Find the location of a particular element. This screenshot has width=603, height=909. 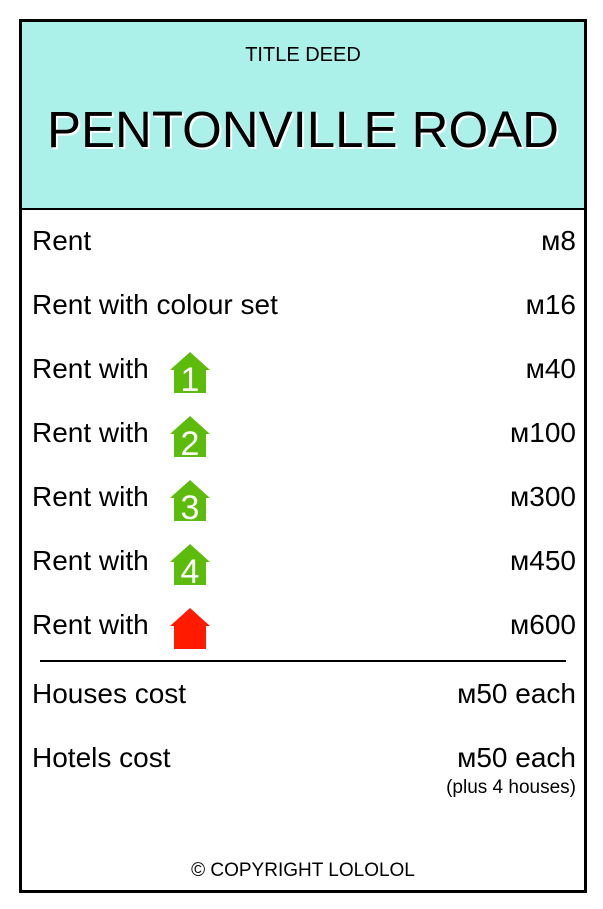

svg-text: 3 is located at coordinates (190, 505).